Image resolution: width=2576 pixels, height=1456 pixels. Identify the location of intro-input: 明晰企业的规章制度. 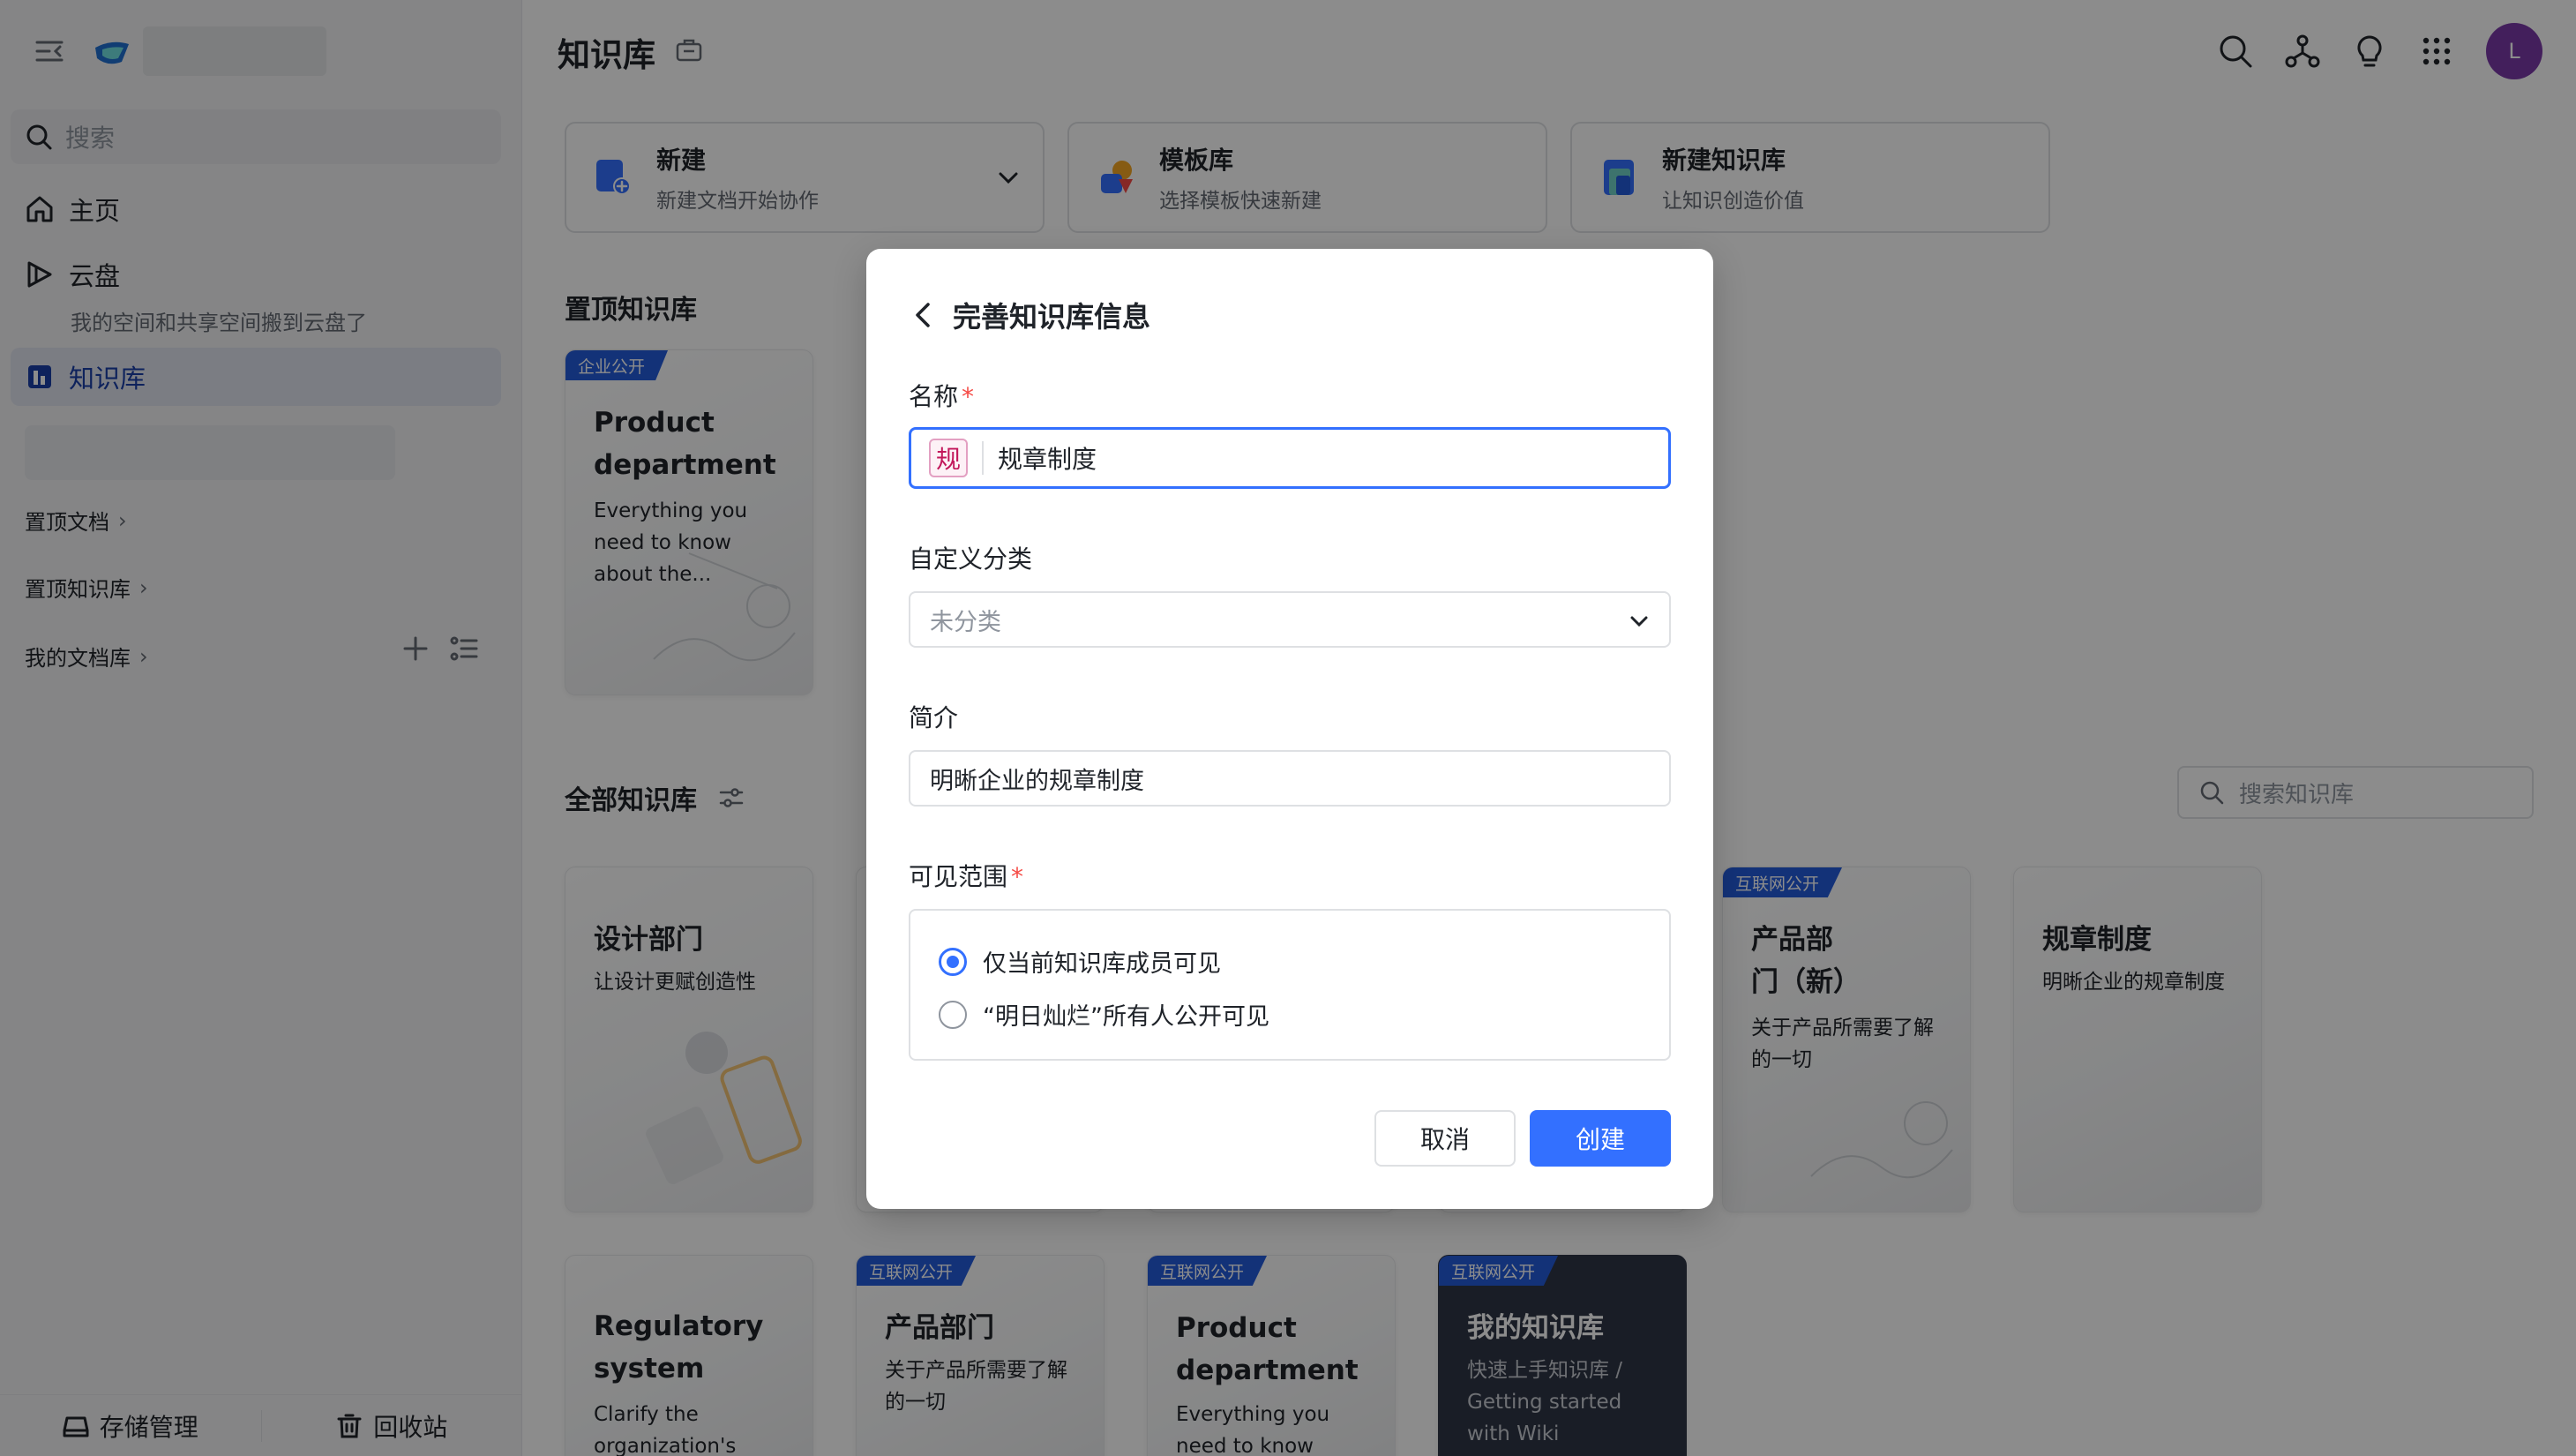
(1290, 778).